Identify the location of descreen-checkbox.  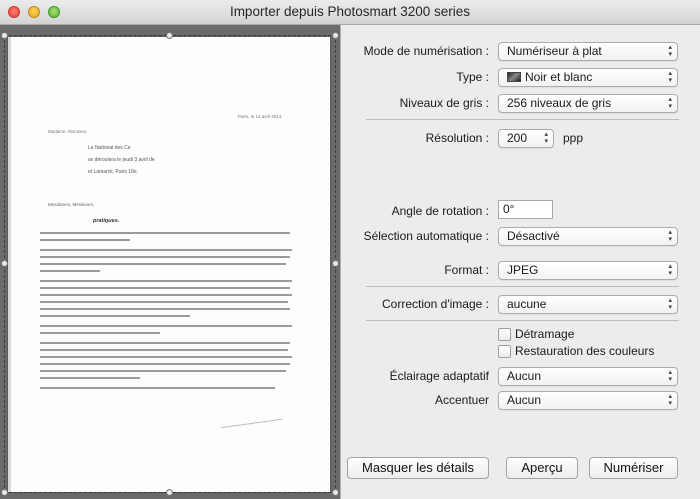
(504, 334).